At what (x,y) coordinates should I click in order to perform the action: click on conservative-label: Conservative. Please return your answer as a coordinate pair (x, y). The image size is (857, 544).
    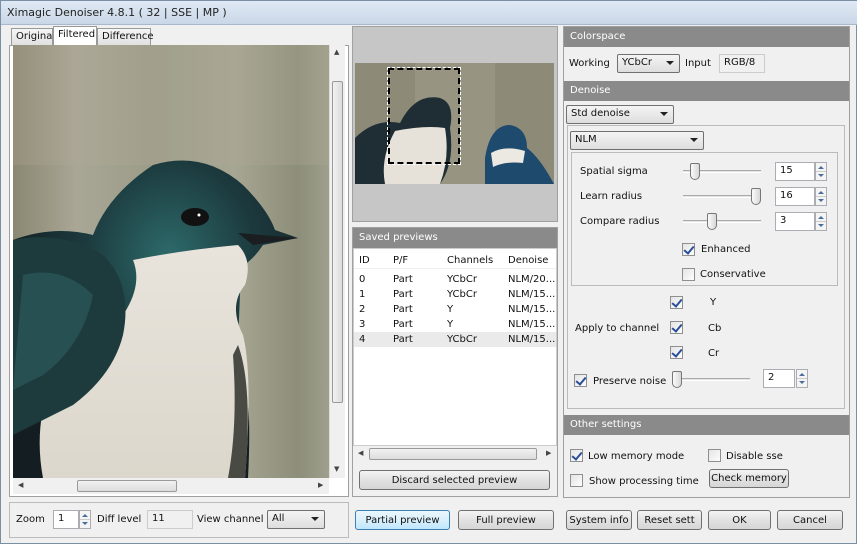
    Looking at the image, I should click on (733, 274).